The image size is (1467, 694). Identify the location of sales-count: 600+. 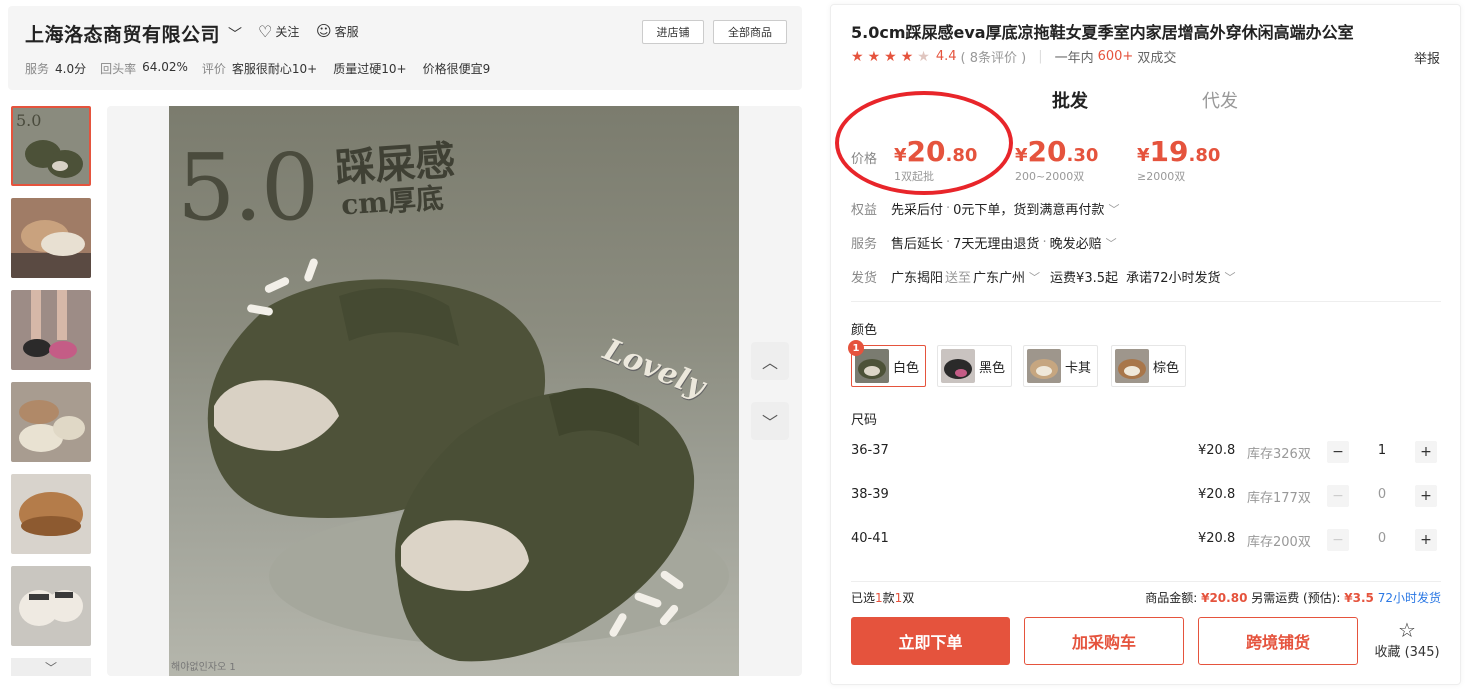
(1115, 56).